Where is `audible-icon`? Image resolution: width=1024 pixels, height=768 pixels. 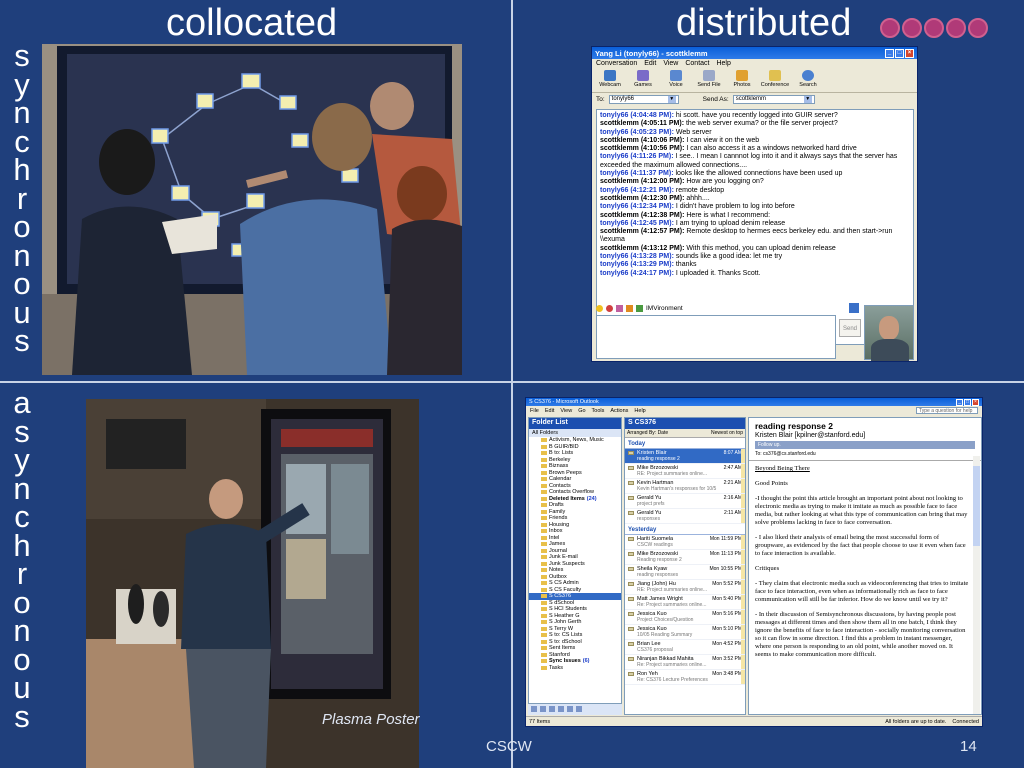 audible-icon is located at coordinates (619, 308).